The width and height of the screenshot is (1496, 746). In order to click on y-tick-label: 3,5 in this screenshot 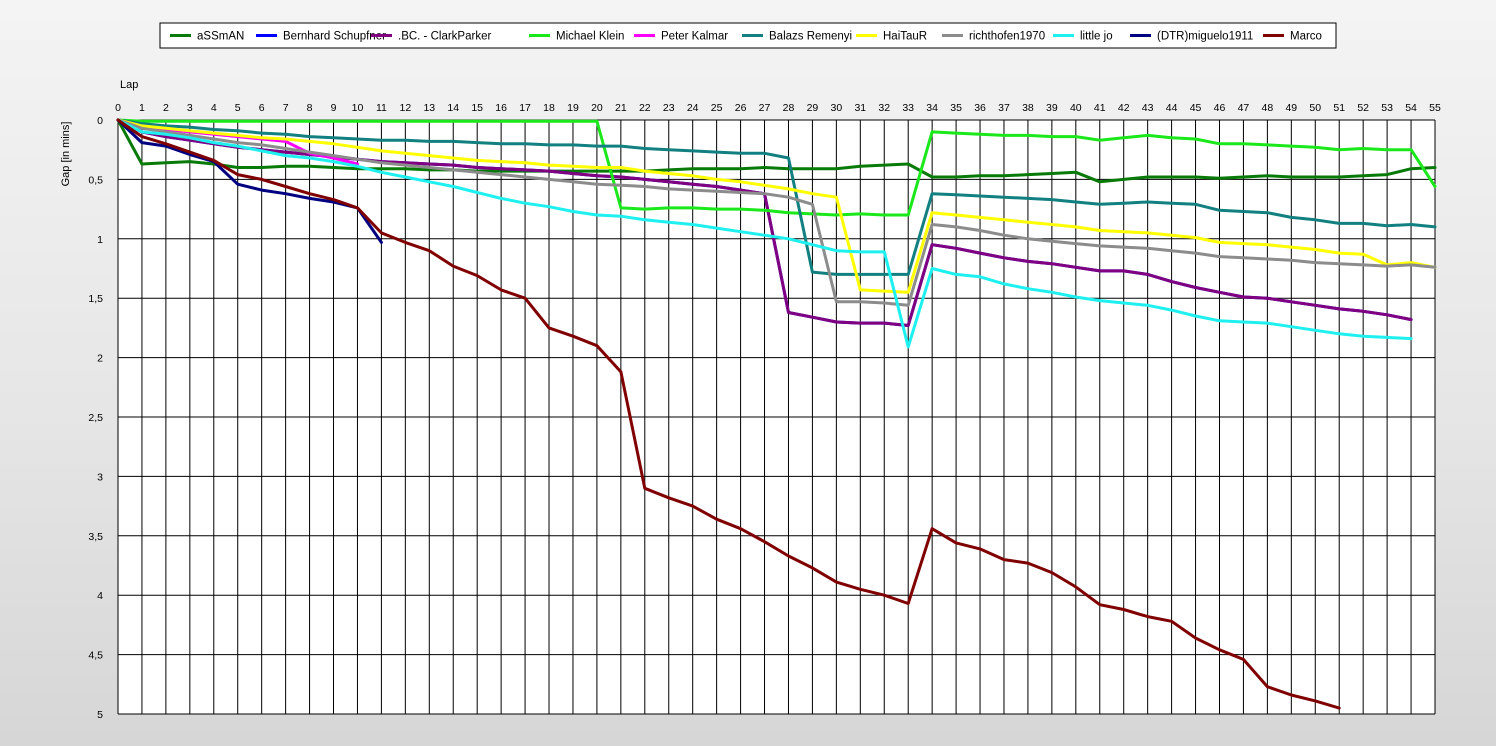, I will do `click(95, 537)`.